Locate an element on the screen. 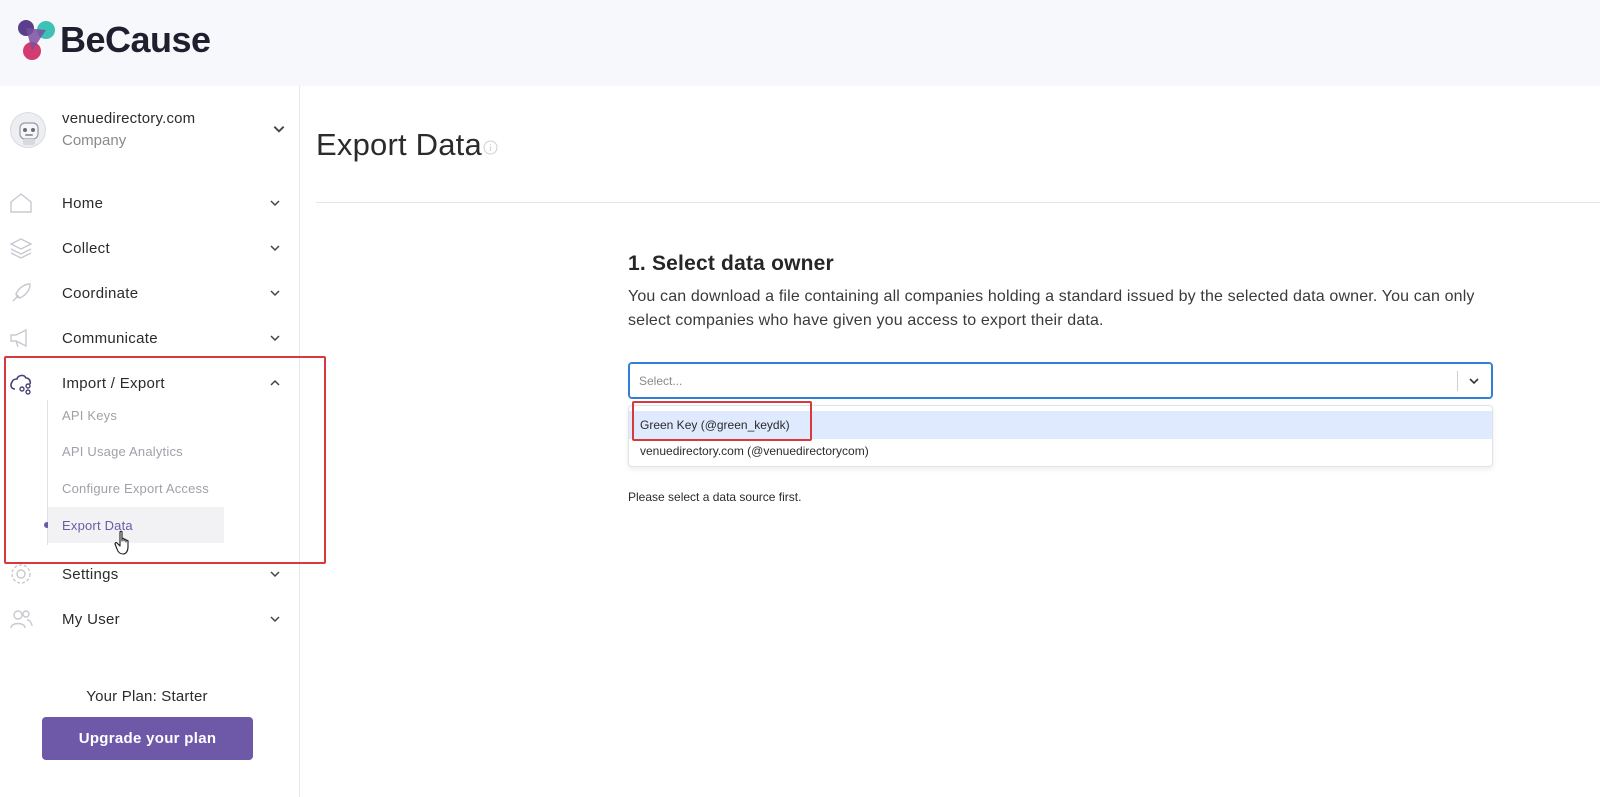  upgrade-plan-button: Upgrade your plan is located at coordinates (147, 738).